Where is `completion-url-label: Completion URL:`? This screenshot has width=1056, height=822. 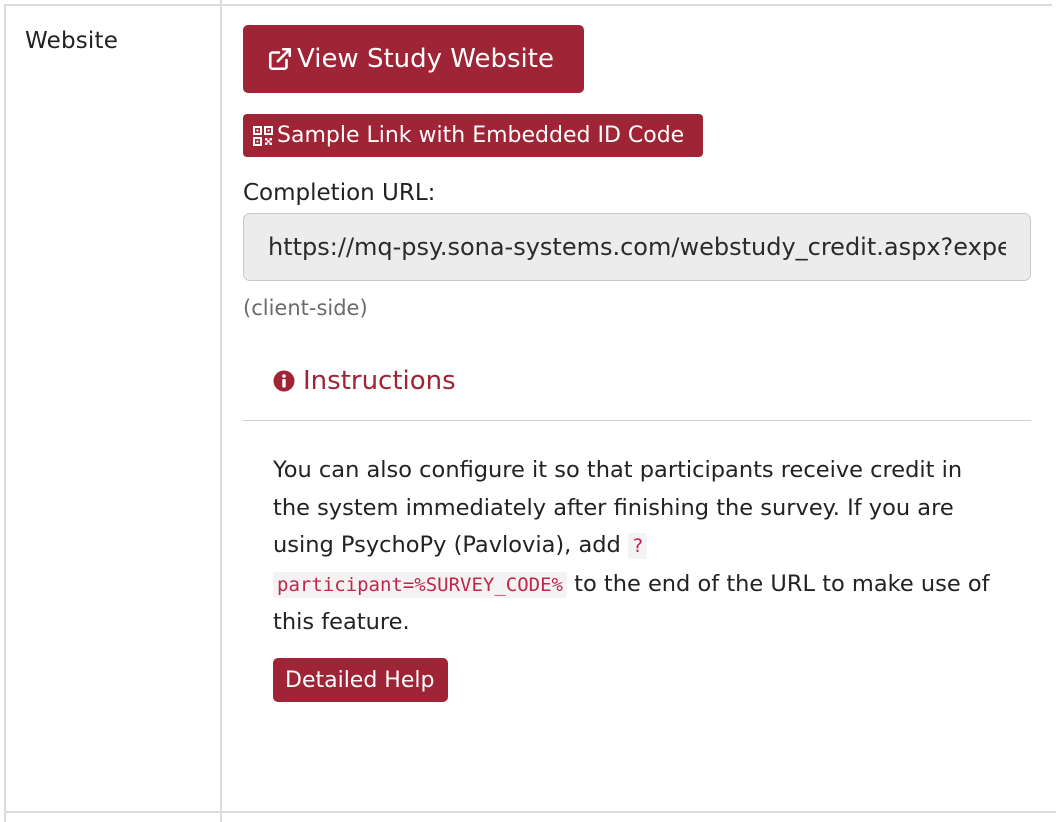 completion-url-label: Completion URL: is located at coordinates (339, 193).